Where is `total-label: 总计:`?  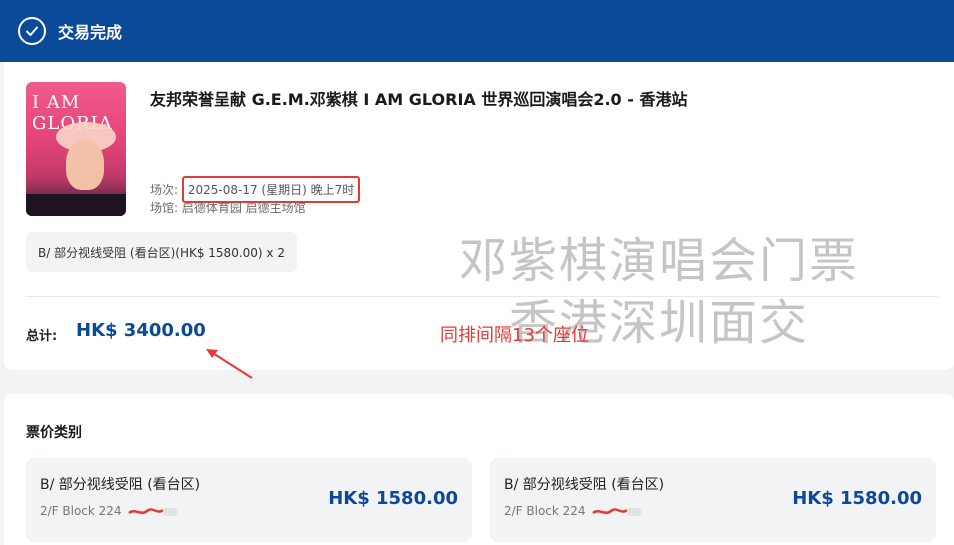
total-label: 总计: is located at coordinates (42, 336).